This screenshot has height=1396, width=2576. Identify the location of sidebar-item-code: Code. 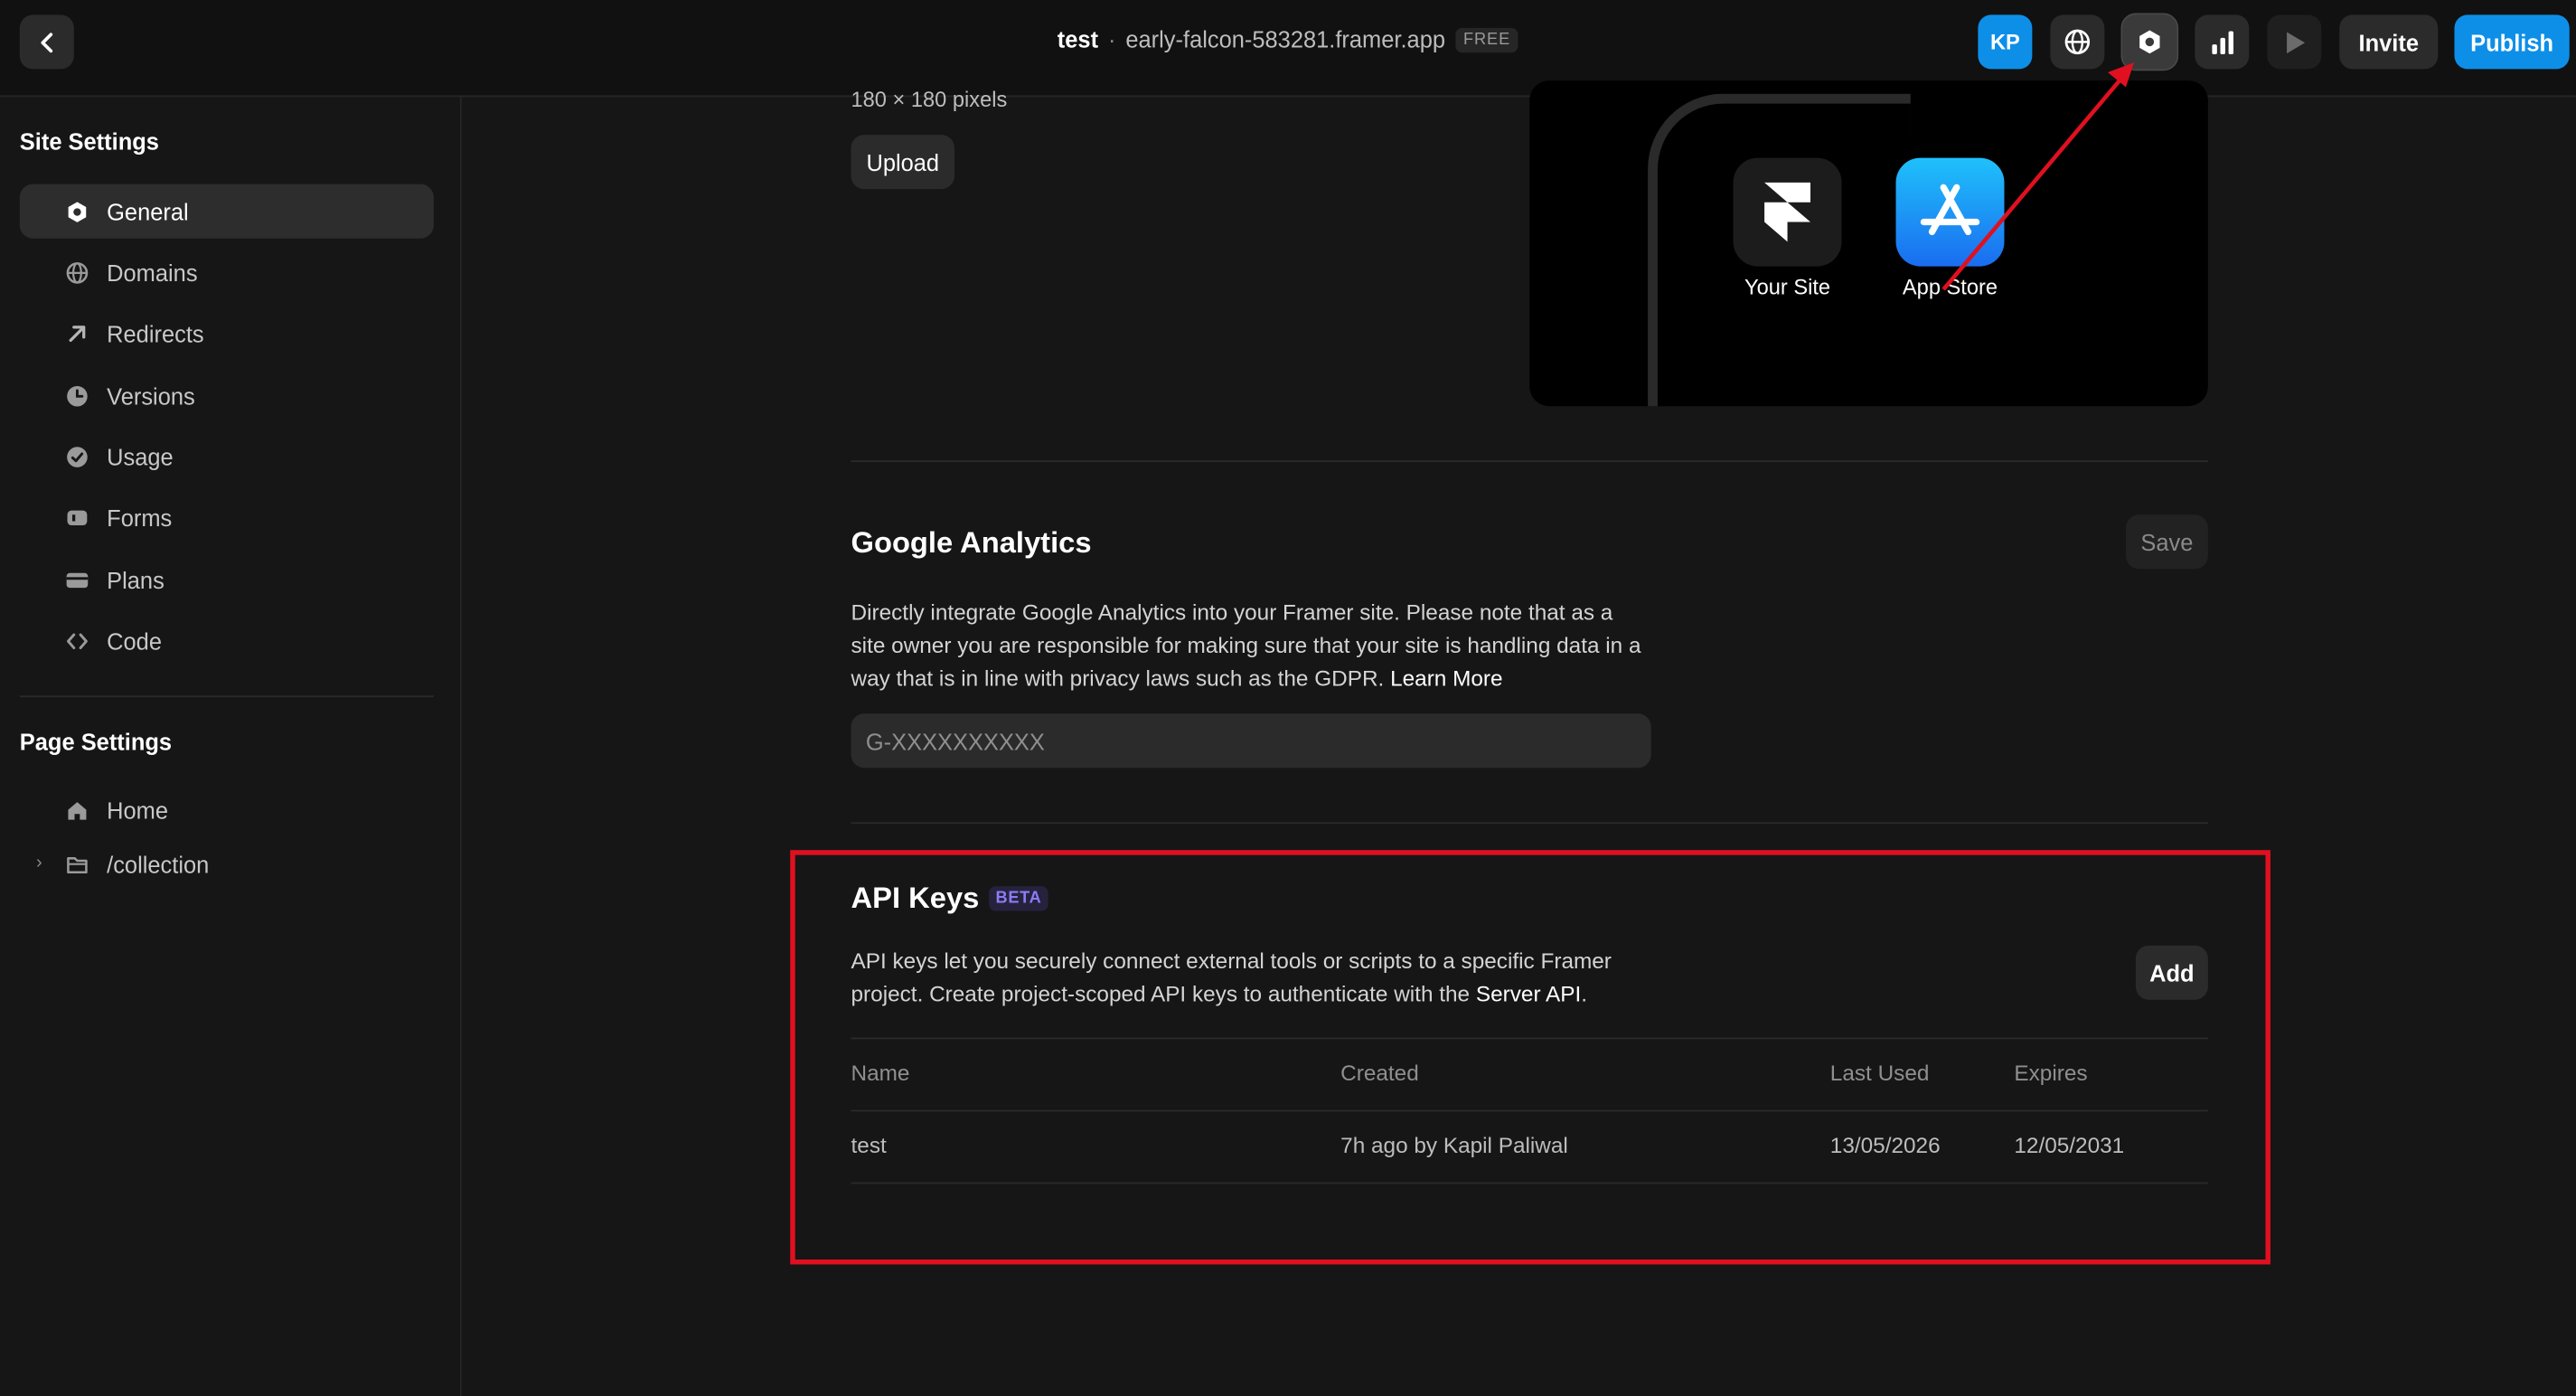
(227, 640).